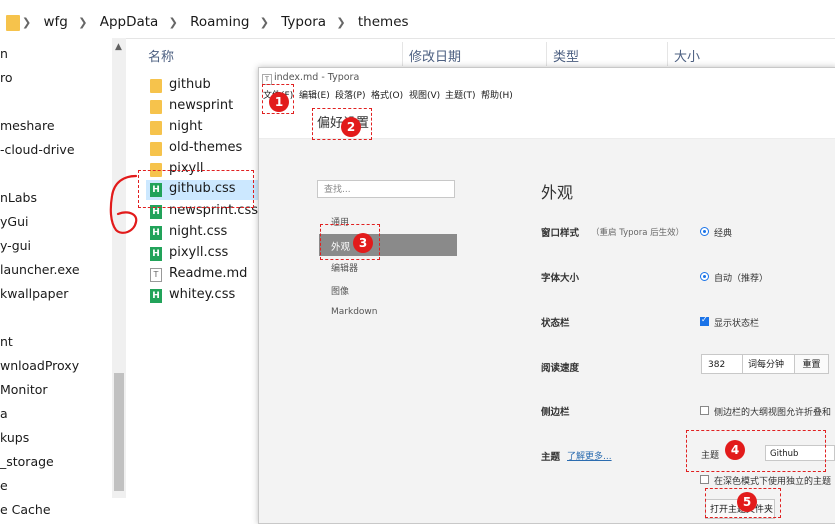 This screenshot has height=524, width=835. Describe the element at coordinates (704, 320) in the screenshot. I see `status-bar-checkbox` at that location.